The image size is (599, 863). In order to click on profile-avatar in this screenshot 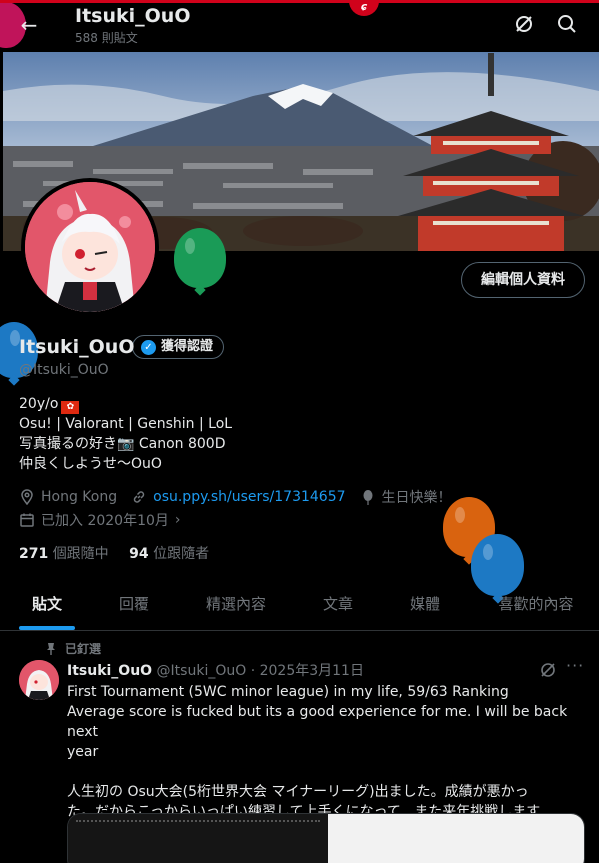, I will do `click(90, 247)`.